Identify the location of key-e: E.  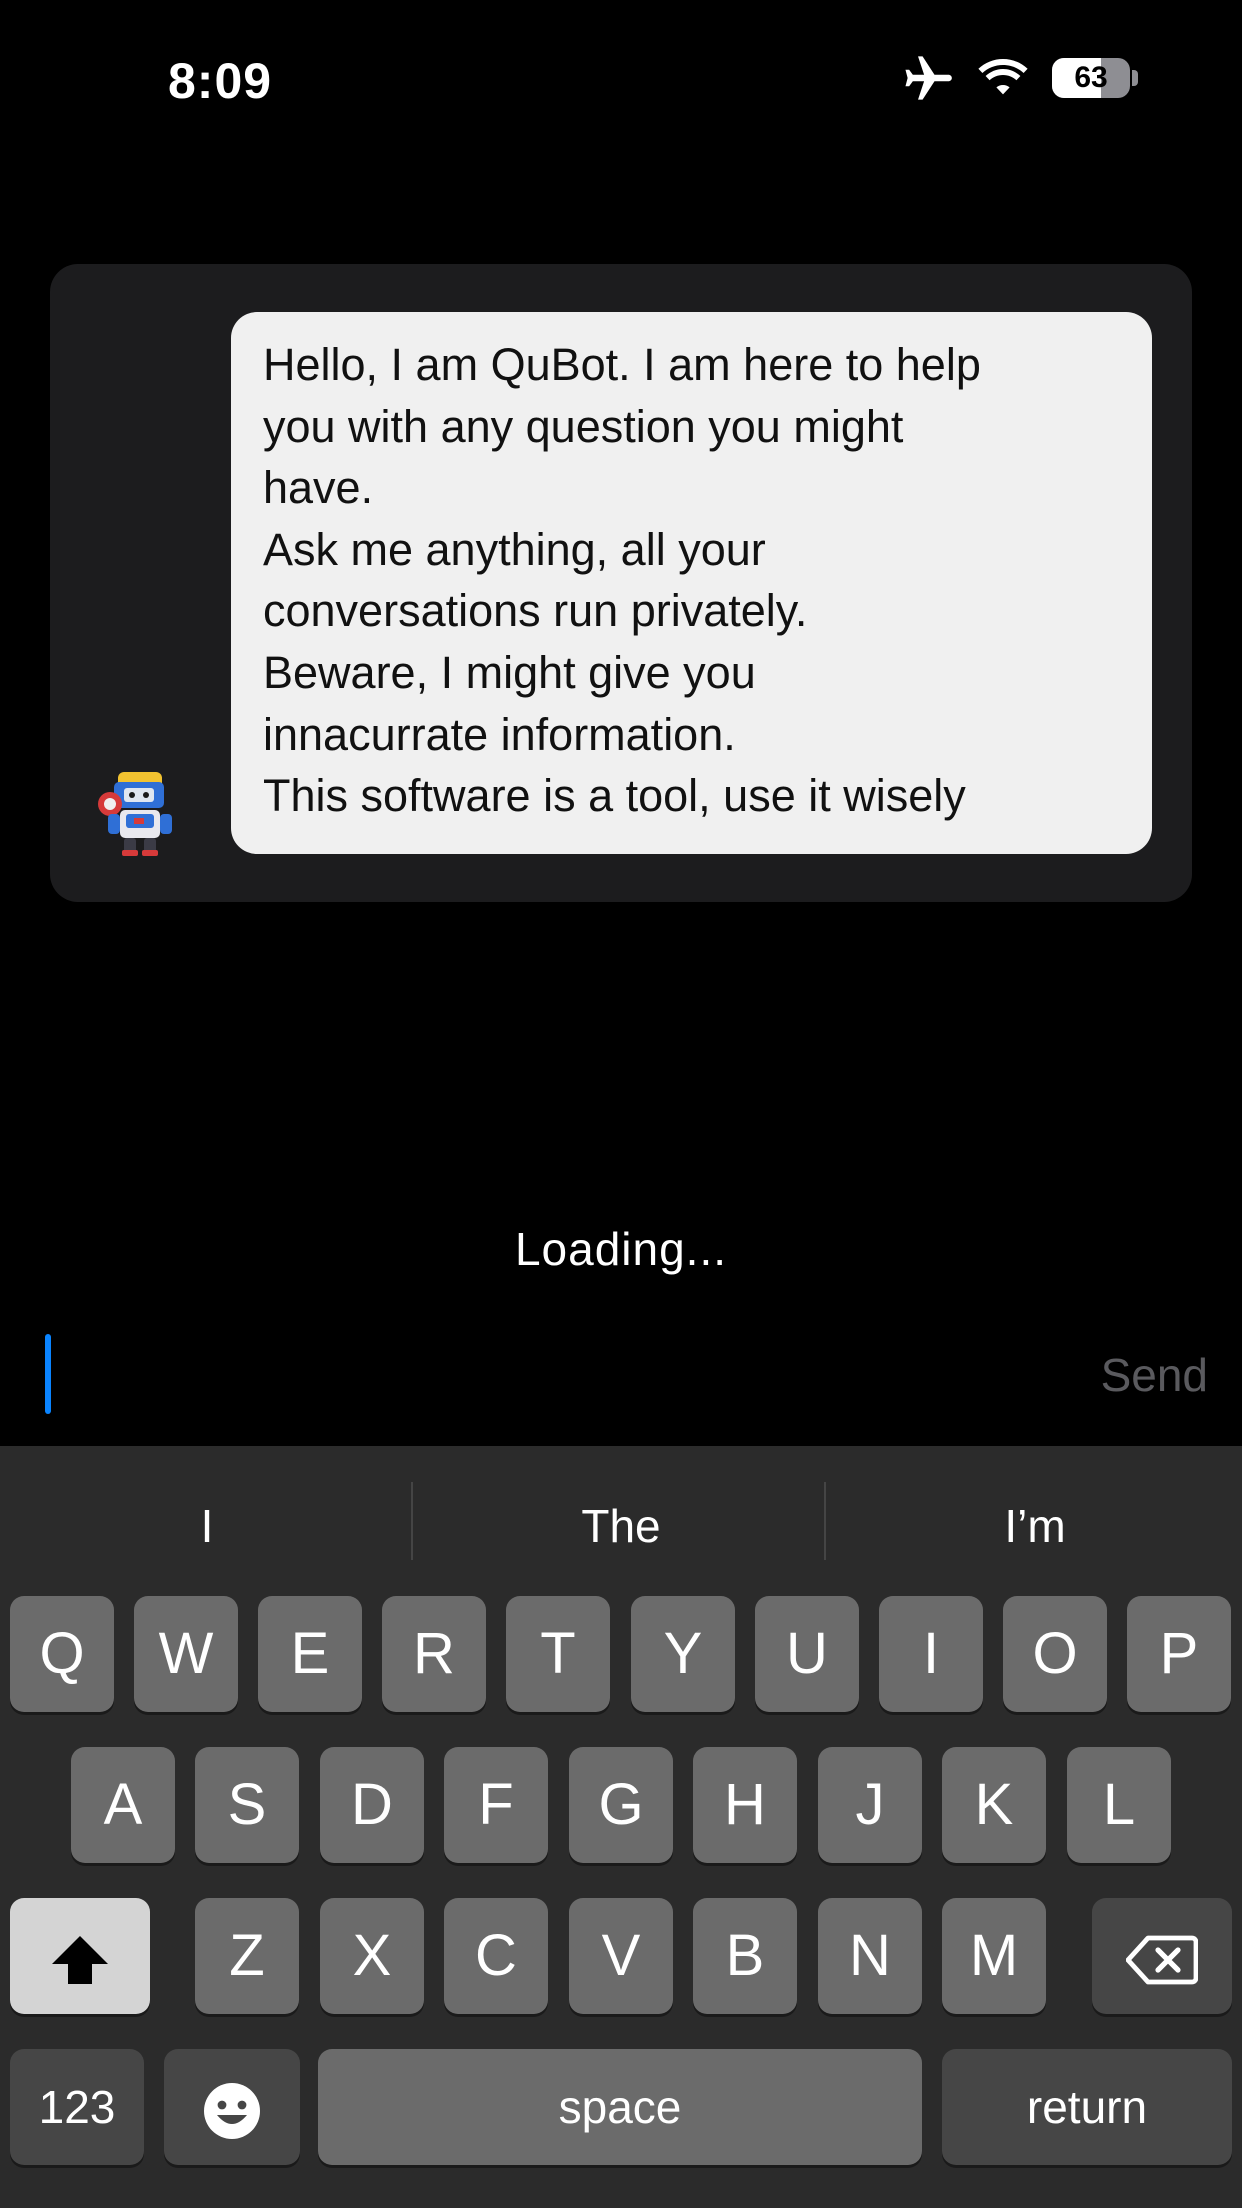
(310, 1654).